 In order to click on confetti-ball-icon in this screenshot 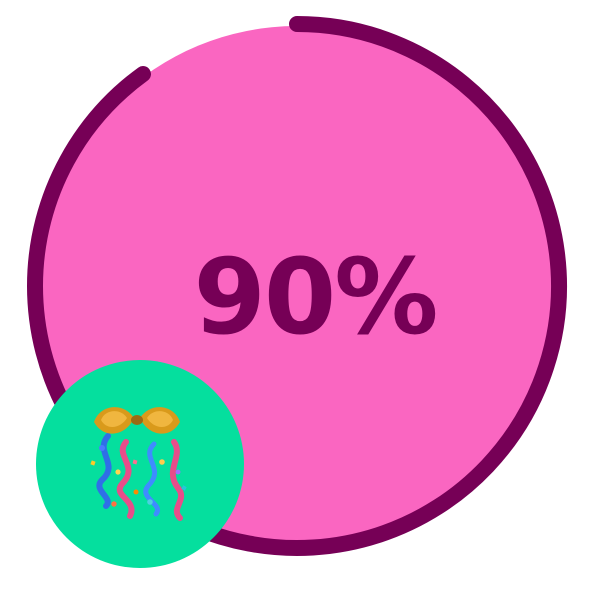, I will do `click(138, 464)`.